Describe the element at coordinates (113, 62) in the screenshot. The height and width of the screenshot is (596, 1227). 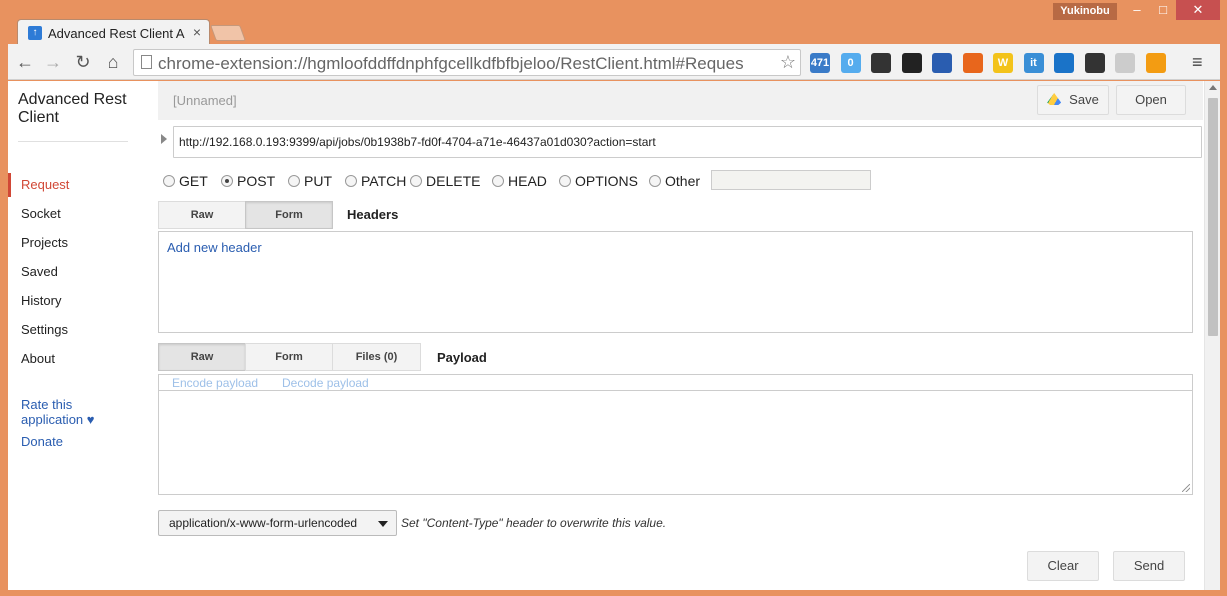
I see `home-icon: ⌂` at that location.